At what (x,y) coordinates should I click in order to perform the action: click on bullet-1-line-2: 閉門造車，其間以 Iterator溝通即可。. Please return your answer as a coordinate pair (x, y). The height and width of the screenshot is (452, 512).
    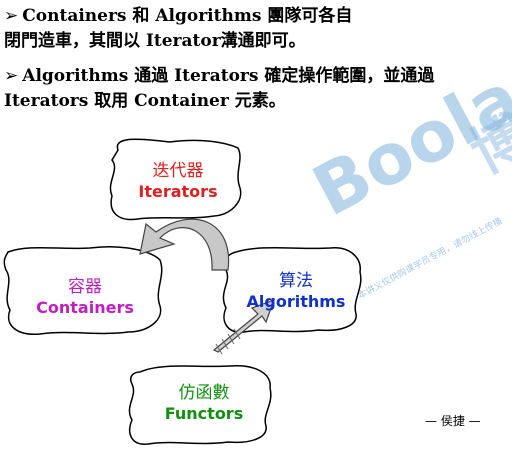
    Looking at the image, I should click on (155, 41).